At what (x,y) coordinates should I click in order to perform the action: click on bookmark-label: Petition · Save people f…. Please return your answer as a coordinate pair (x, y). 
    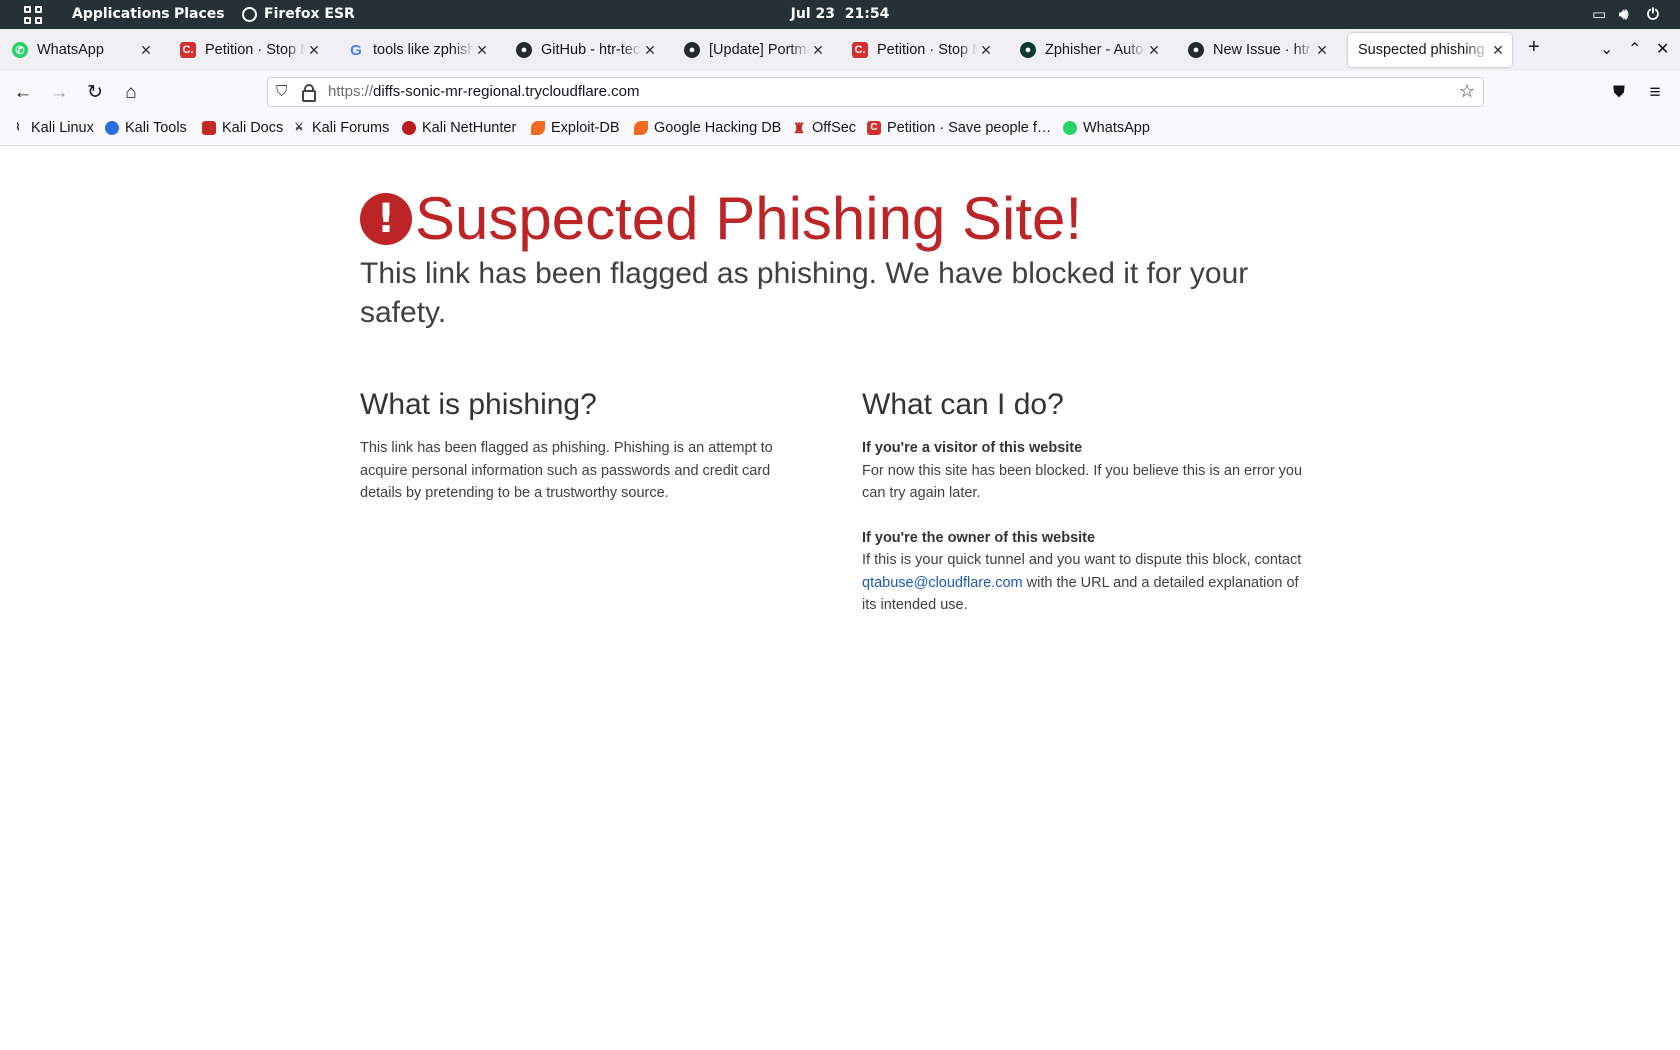
    Looking at the image, I should click on (969, 128).